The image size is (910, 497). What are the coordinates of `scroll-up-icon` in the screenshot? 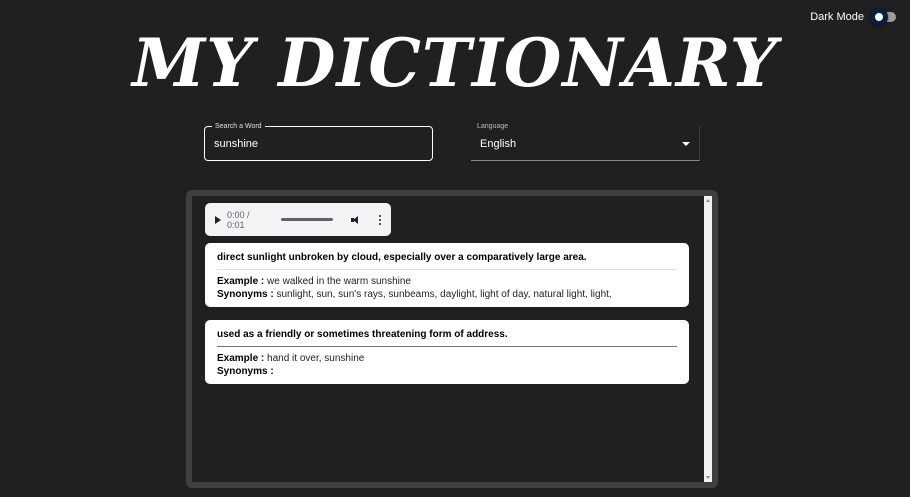 It's located at (708, 200).